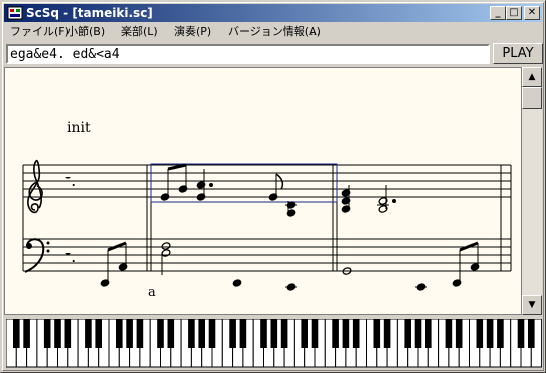 This screenshot has height=373, width=546. I want to click on treble-staff, so click(267, 181).